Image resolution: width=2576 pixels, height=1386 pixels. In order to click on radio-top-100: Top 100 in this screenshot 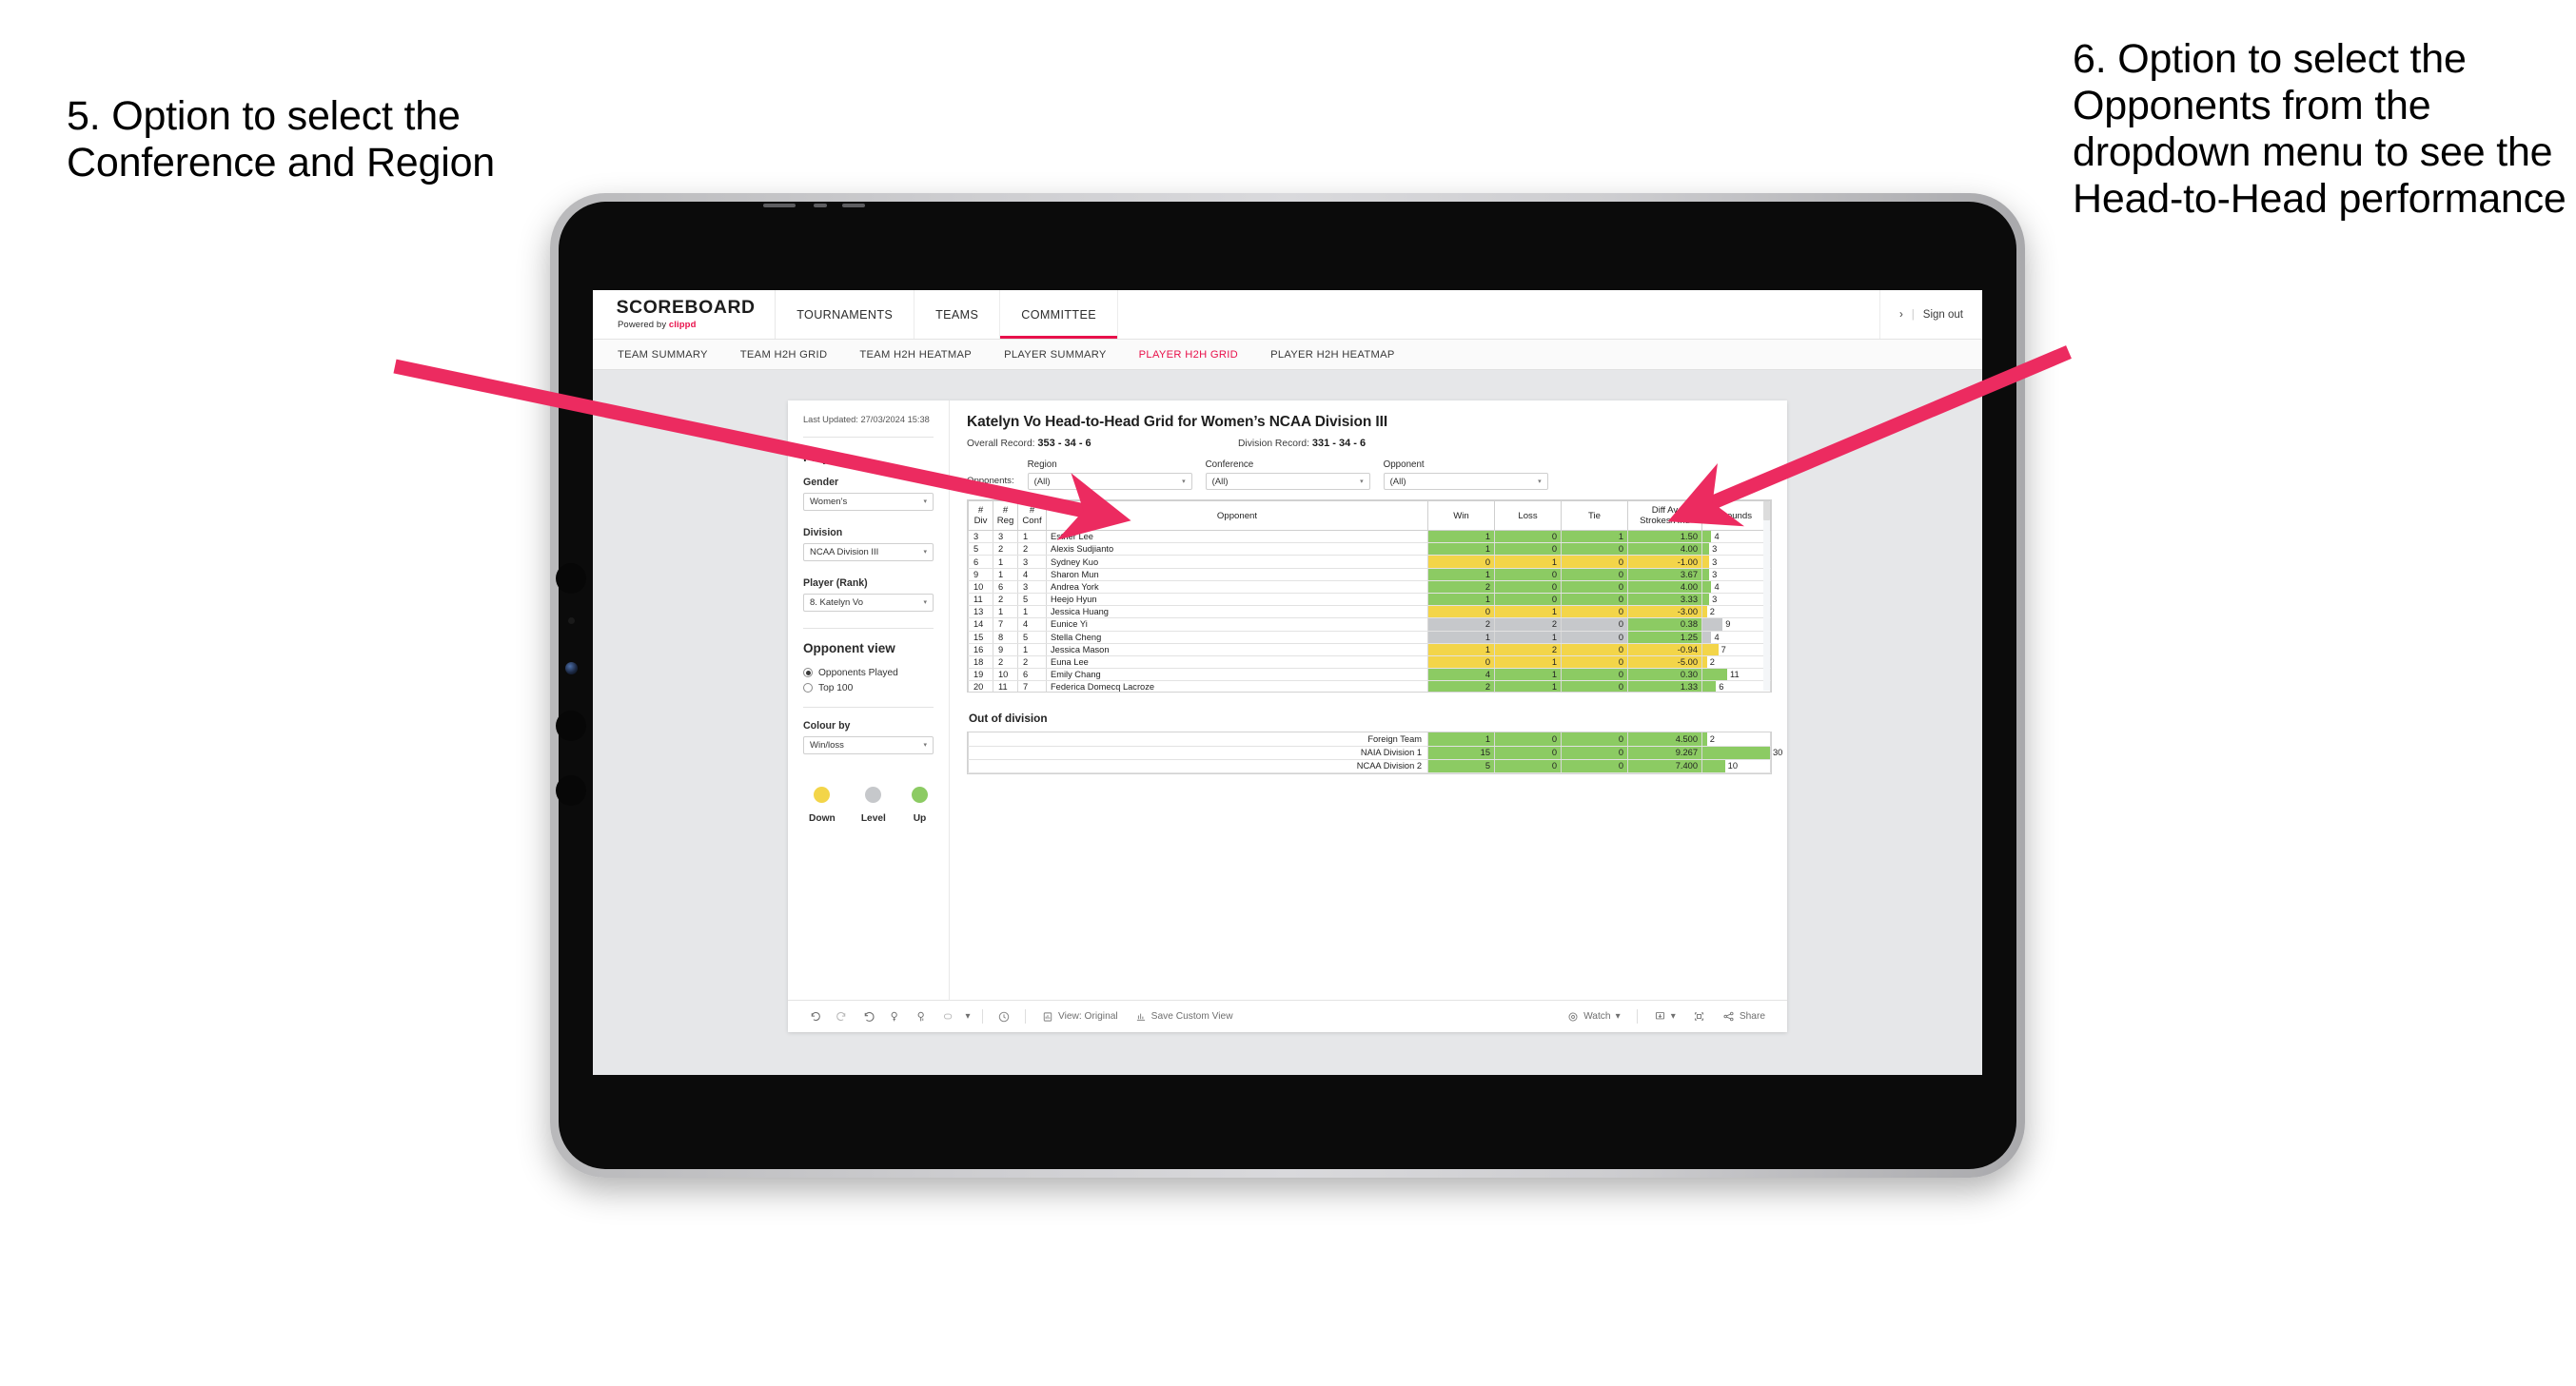, I will do `click(868, 688)`.